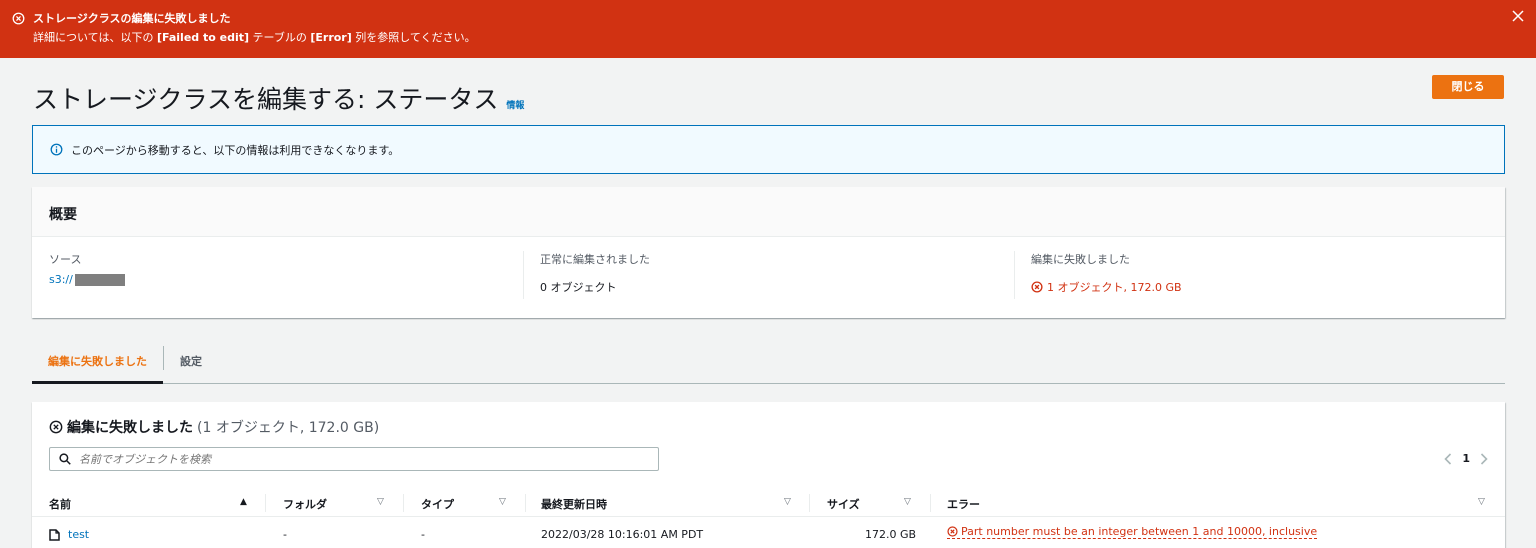 Image resolution: width=1536 pixels, height=548 pixels. I want to click on column-header-error: エラー, so click(963, 504).